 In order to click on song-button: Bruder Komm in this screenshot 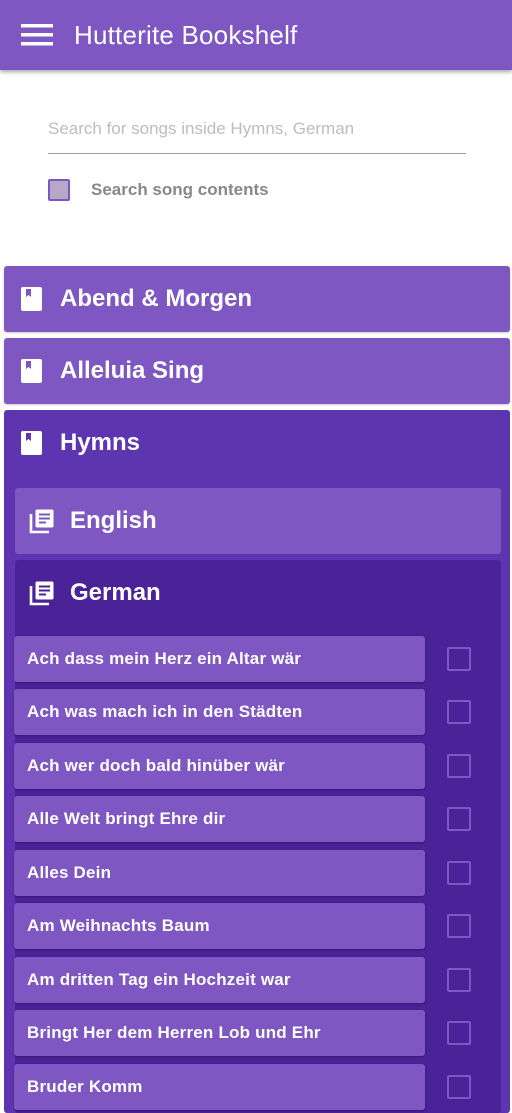, I will do `click(219, 1087)`.